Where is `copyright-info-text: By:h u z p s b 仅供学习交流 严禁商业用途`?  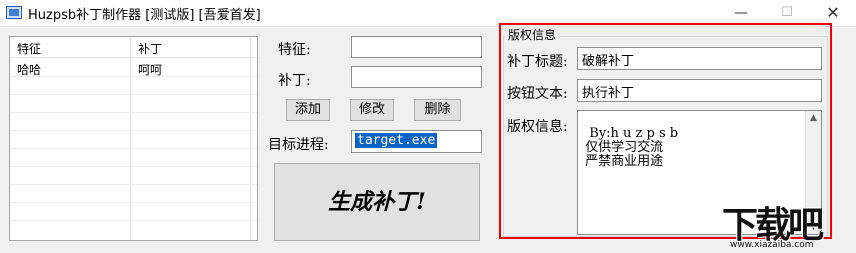
copyright-info-text: By:h u z p s b 仅供学习交流 严禁商业用途 is located at coordinates (632, 147).